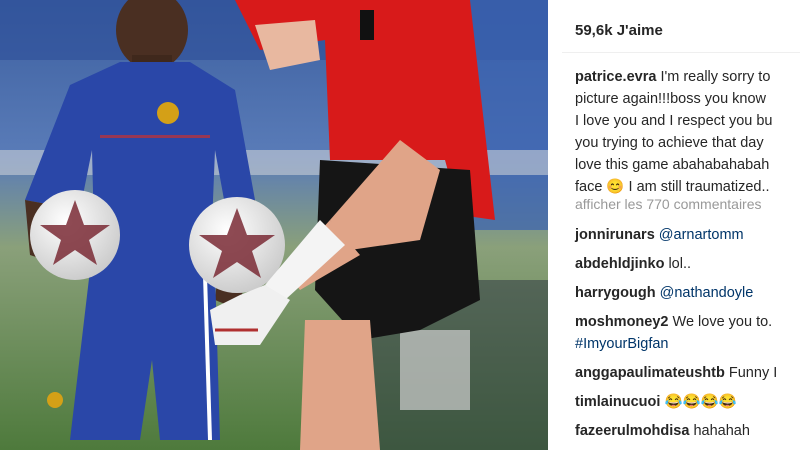 This screenshot has width=800, height=450. I want to click on comment-item: timlainucuoi 😂😂😂😂, so click(687, 405).